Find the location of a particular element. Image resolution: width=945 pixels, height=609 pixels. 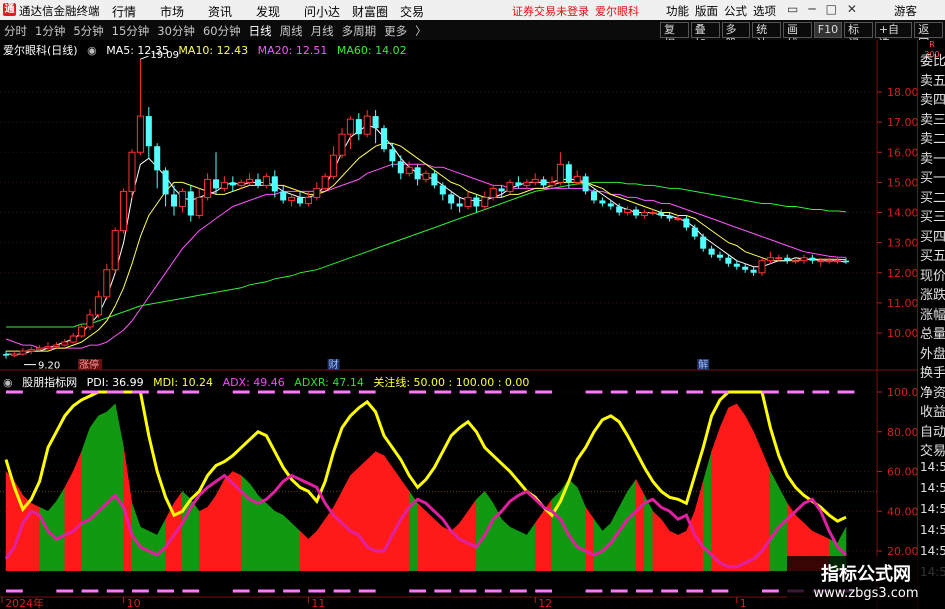

tag-cai: 财 is located at coordinates (334, 364).